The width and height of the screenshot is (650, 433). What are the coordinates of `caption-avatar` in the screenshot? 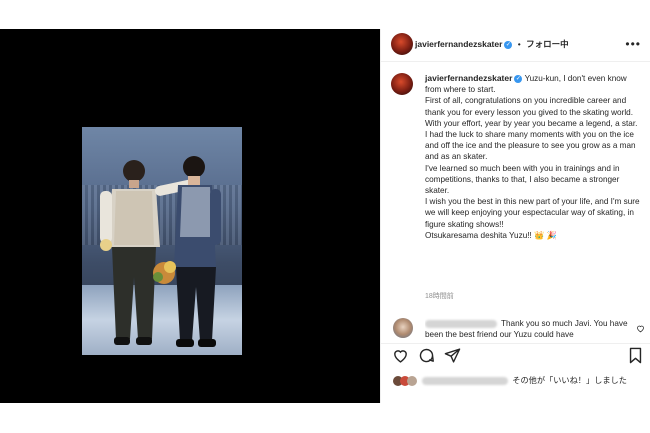 It's located at (402, 84).